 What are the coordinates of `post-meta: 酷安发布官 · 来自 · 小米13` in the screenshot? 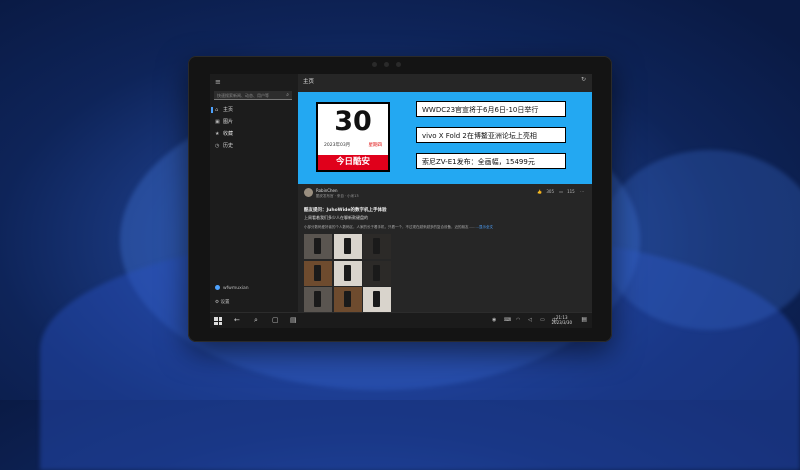 It's located at (337, 196).